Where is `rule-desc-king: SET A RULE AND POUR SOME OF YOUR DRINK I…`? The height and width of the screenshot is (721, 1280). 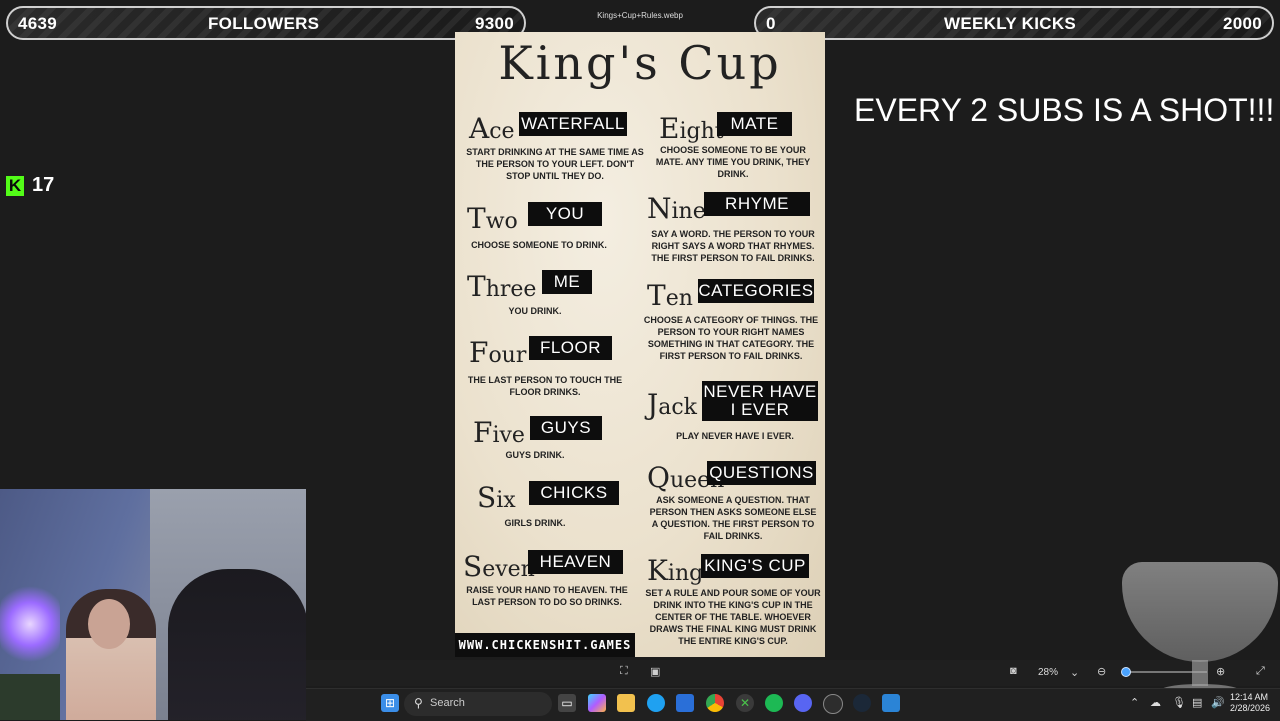
rule-desc-king: SET A RULE AND POUR SOME OF YOUR DRINK I… is located at coordinates (733, 617).